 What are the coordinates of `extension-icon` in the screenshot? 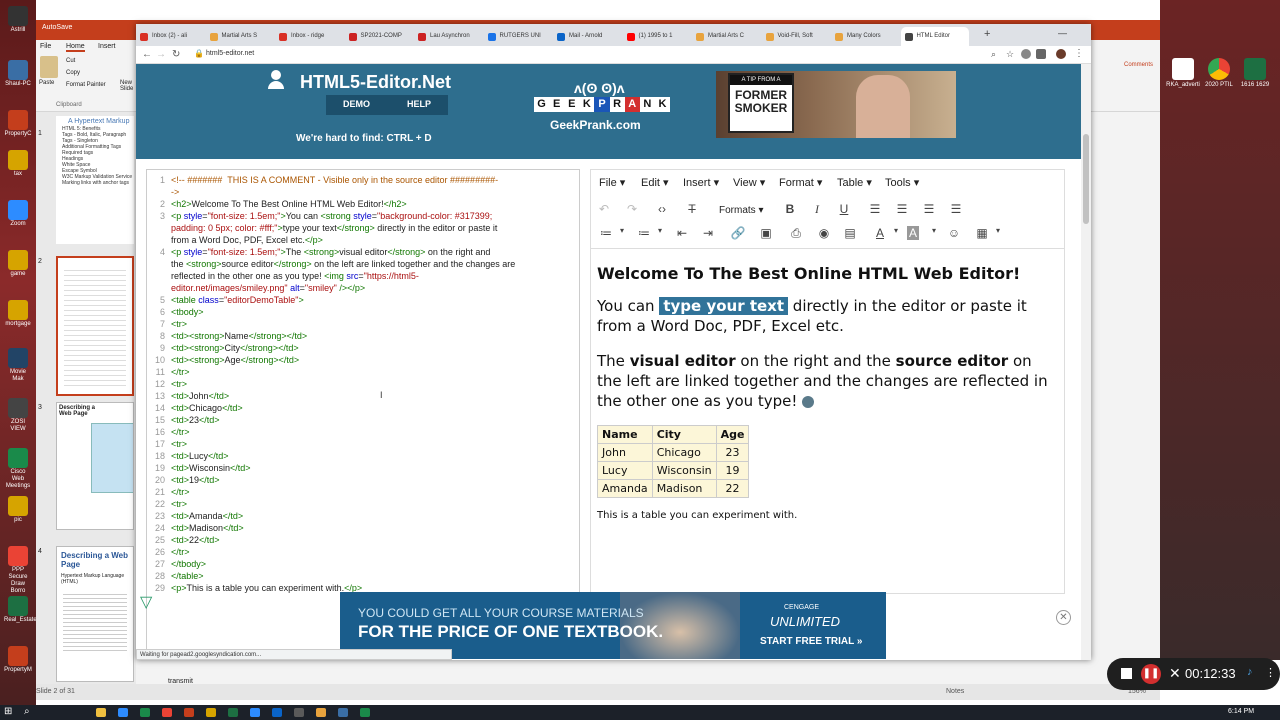 It's located at (1026, 54).